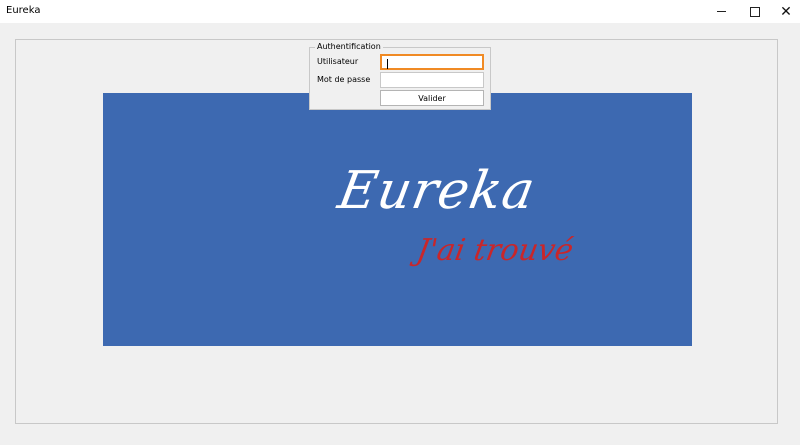  I want to click on password-field, so click(432, 80).